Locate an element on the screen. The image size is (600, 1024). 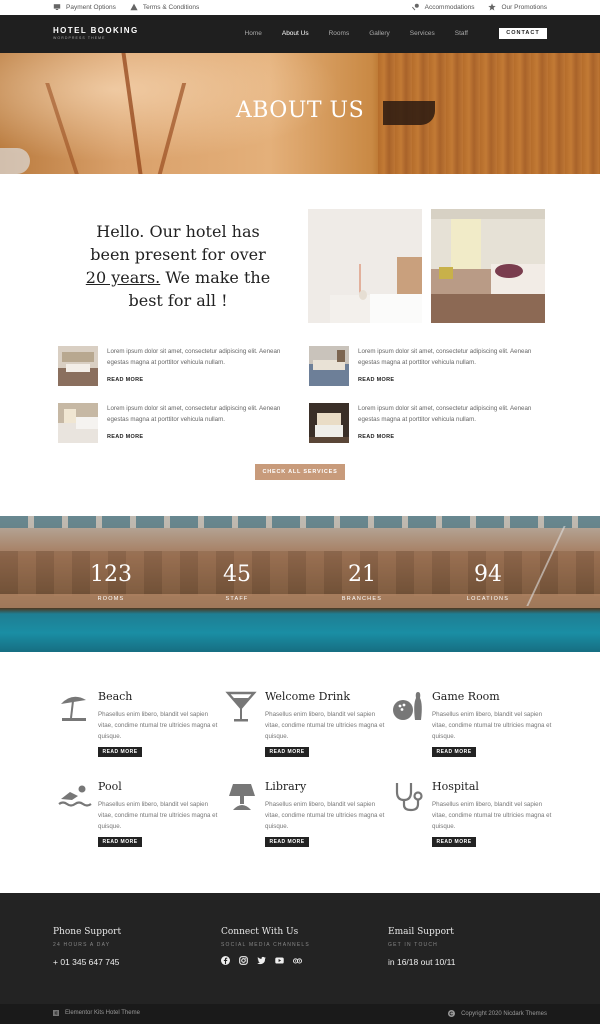
stat-number: 94 is located at coordinates (488, 574).